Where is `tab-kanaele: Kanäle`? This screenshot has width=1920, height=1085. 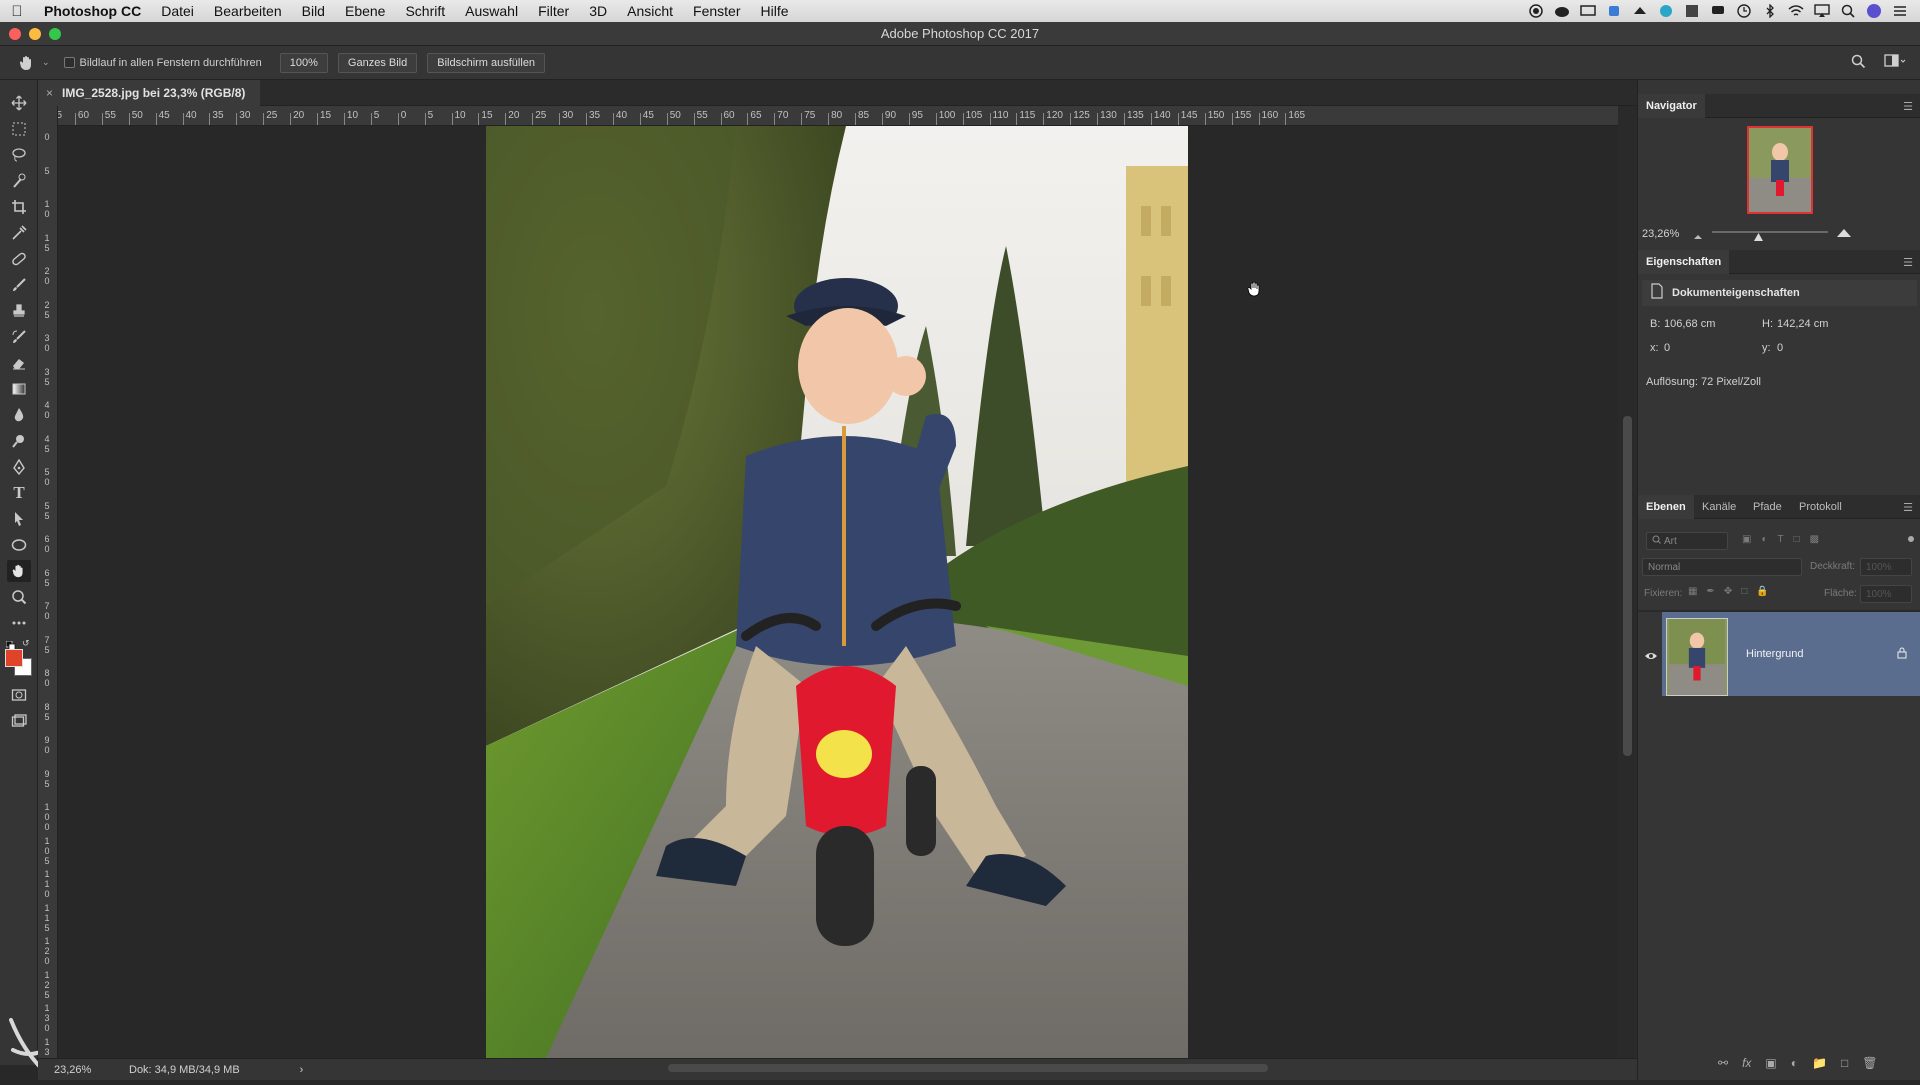 tab-kanaele: Kanäle is located at coordinates (1719, 507).